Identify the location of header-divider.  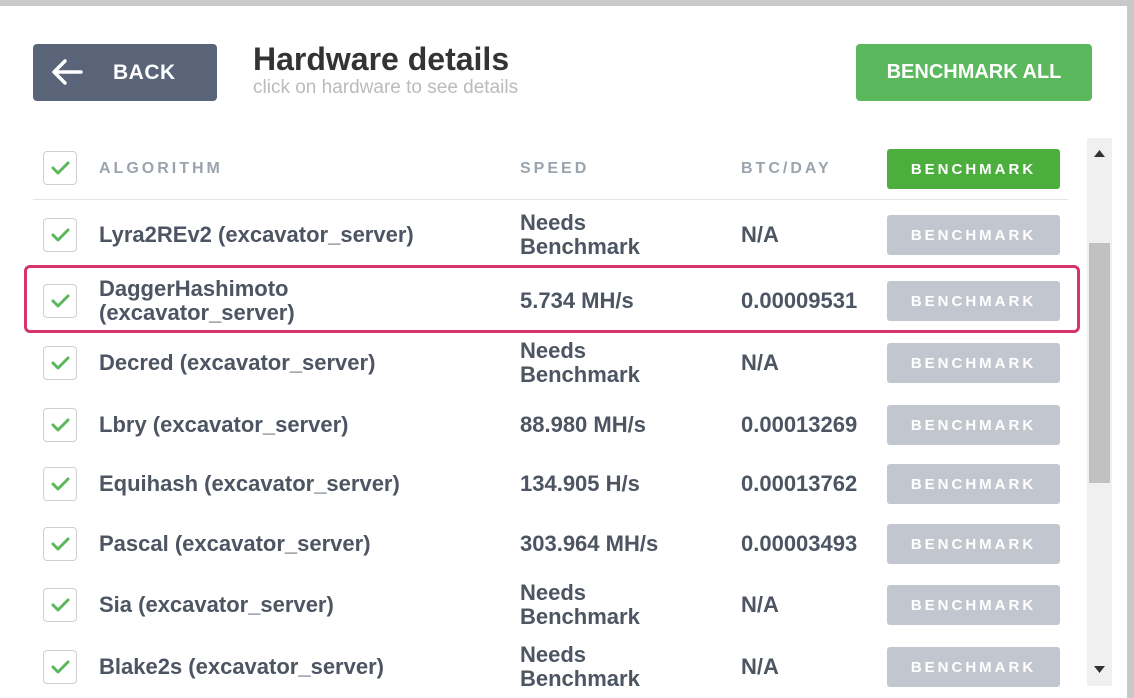
(550, 199).